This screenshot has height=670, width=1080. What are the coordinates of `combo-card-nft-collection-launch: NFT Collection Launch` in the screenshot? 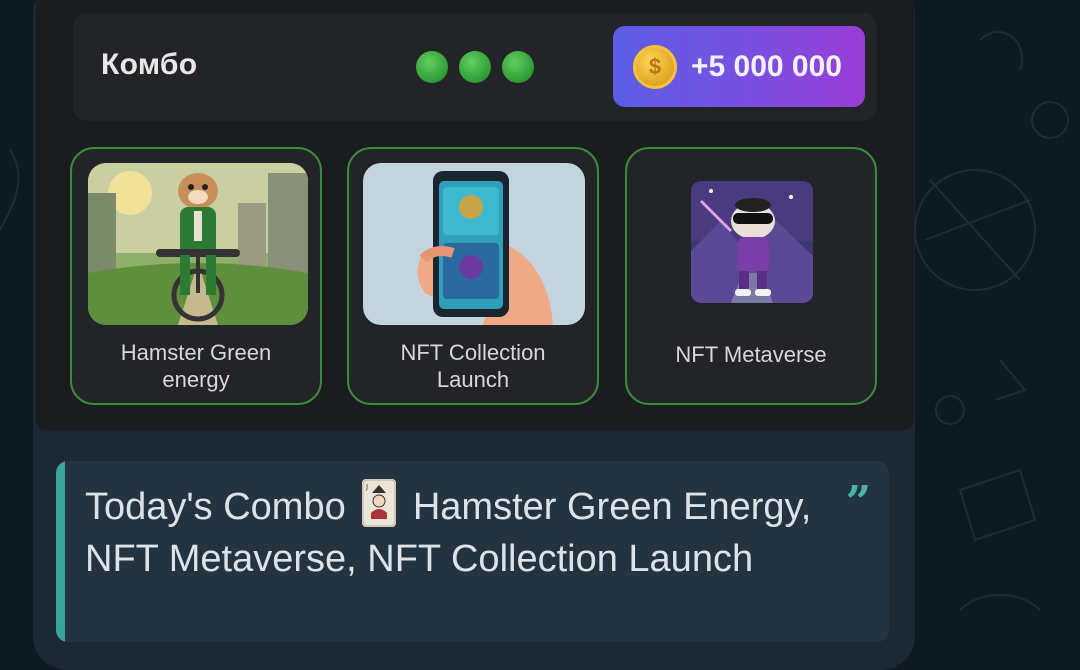 It's located at (473, 276).